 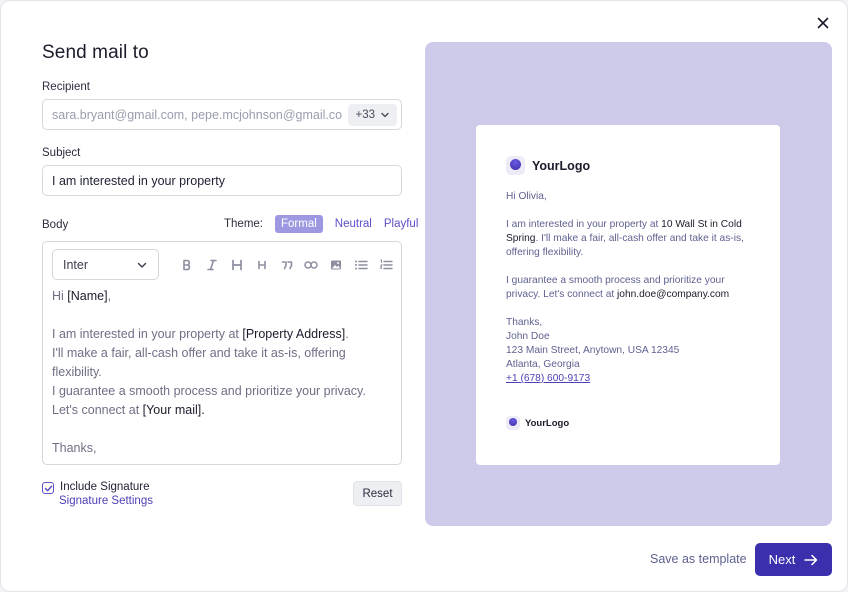 What do you see at coordinates (66, 87) in the screenshot?
I see `recipient-label: Recipient` at bounding box center [66, 87].